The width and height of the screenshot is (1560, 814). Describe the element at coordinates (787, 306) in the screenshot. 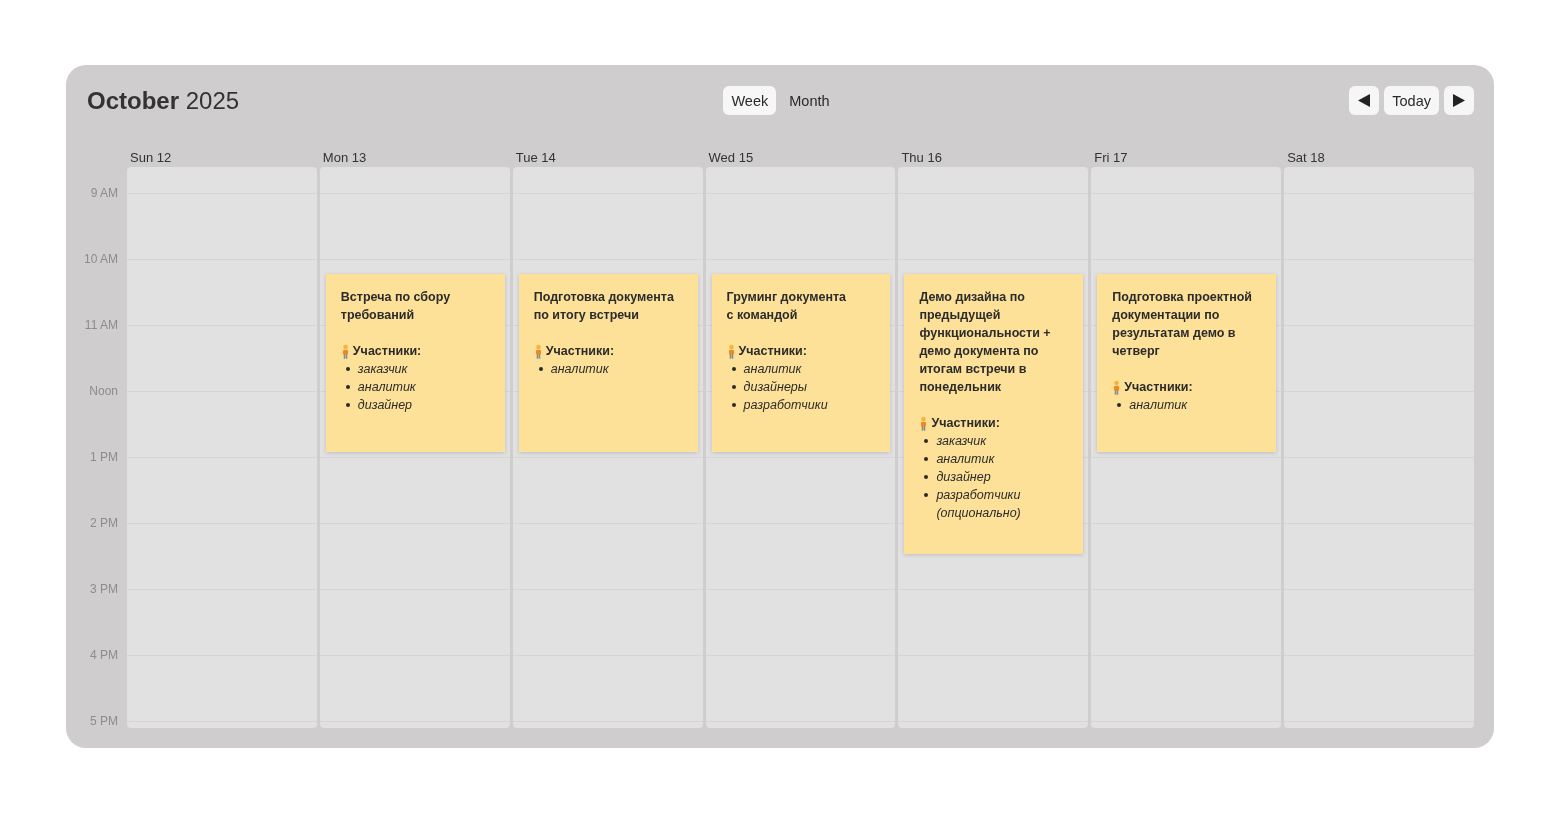

I see `event-title: Груминг документа с командой` at that location.